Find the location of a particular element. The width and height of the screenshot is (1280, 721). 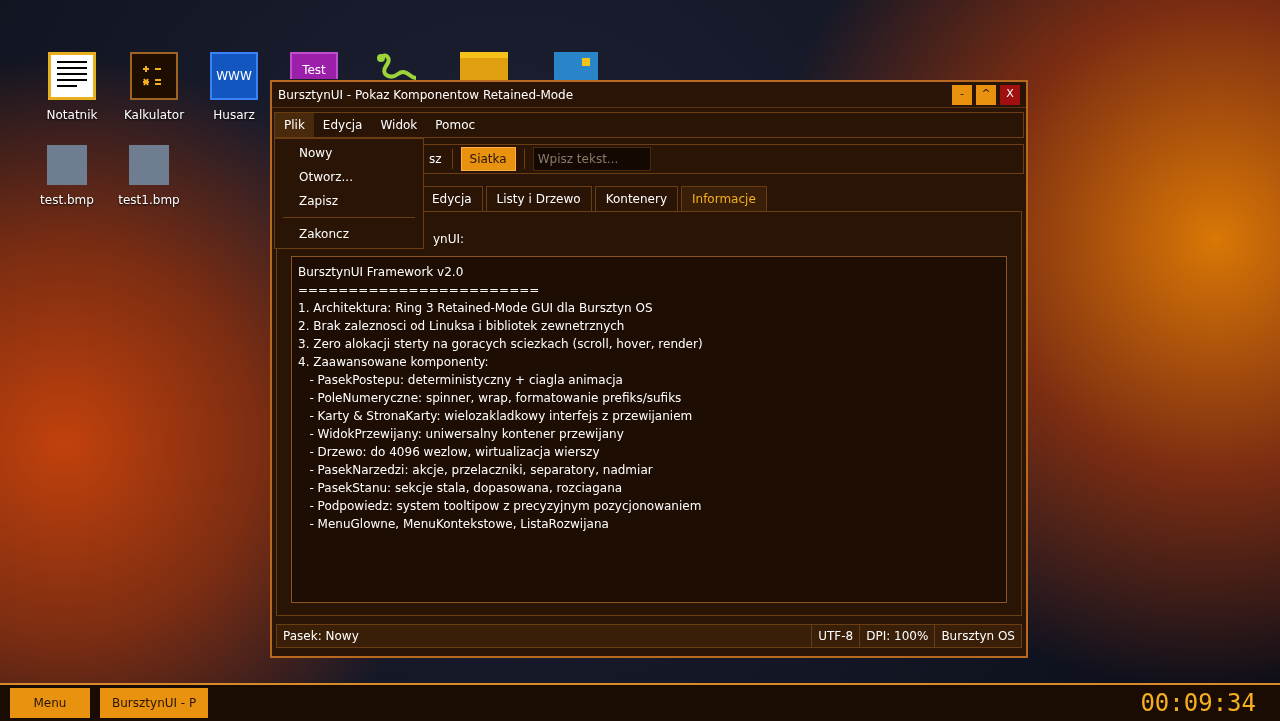

tab: Kontenery is located at coordinates (636, 198).